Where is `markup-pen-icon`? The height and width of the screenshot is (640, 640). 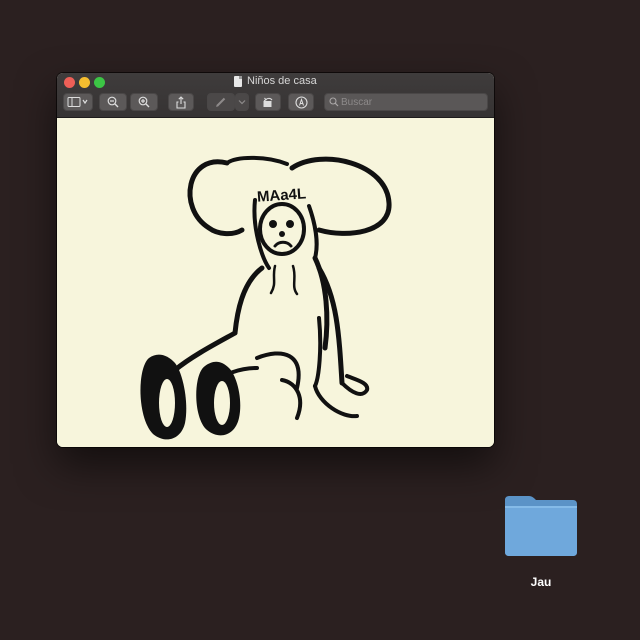 markup-pen-icon is located at coordinates (221, 102).